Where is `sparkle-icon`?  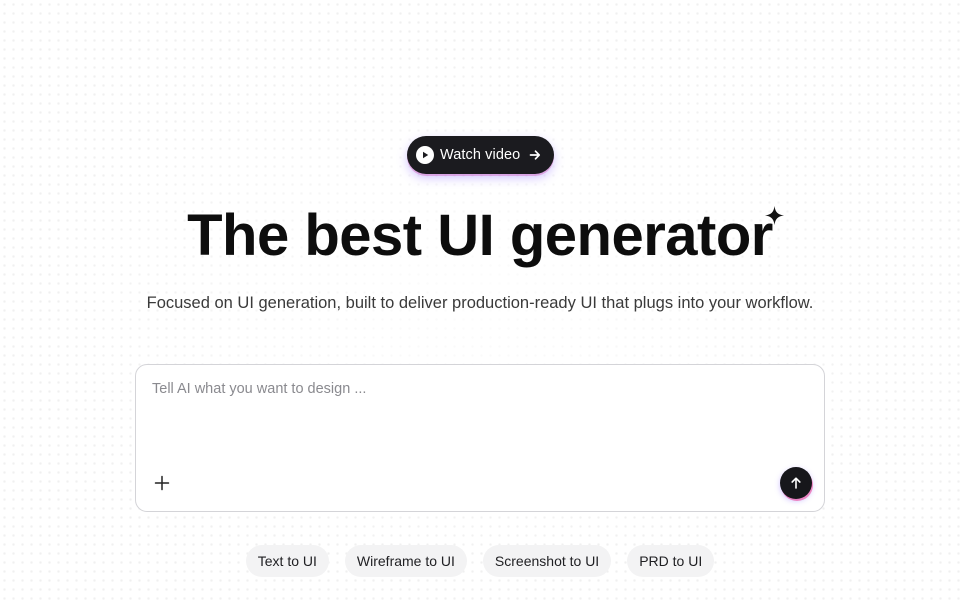
sparkle-icon is located at coordinates (774, 215).